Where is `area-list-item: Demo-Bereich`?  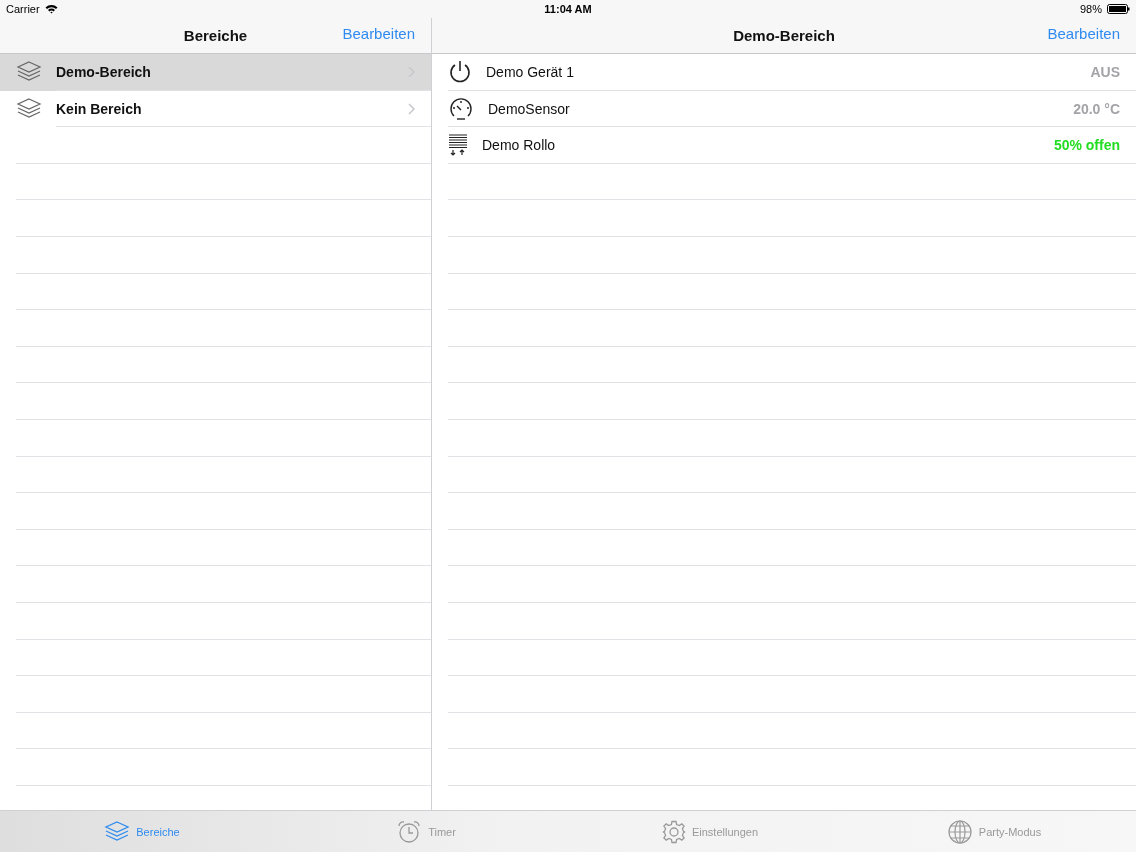 area-list-item: Demo-Bereich is located at coordinates (215, 72).